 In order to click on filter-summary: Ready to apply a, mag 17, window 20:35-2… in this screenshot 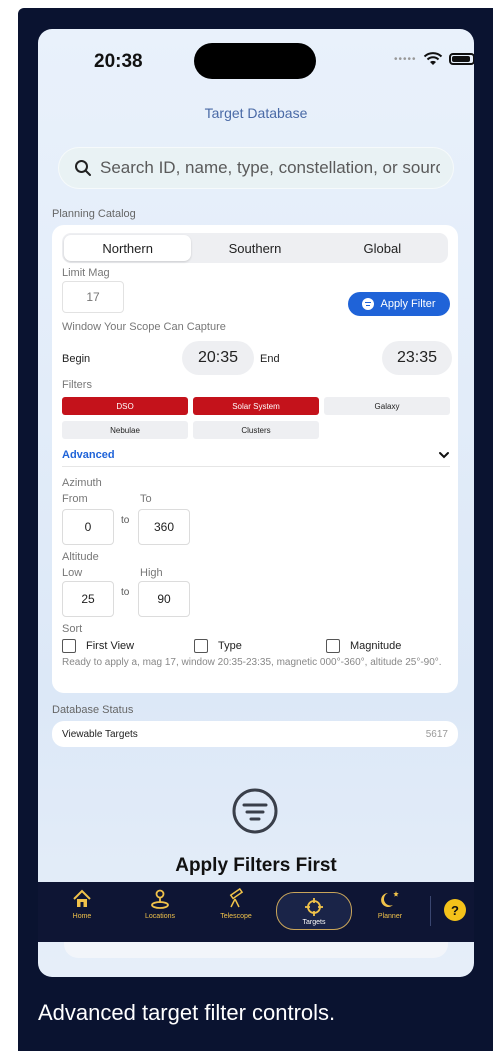, I will do `click(252, 662)`.